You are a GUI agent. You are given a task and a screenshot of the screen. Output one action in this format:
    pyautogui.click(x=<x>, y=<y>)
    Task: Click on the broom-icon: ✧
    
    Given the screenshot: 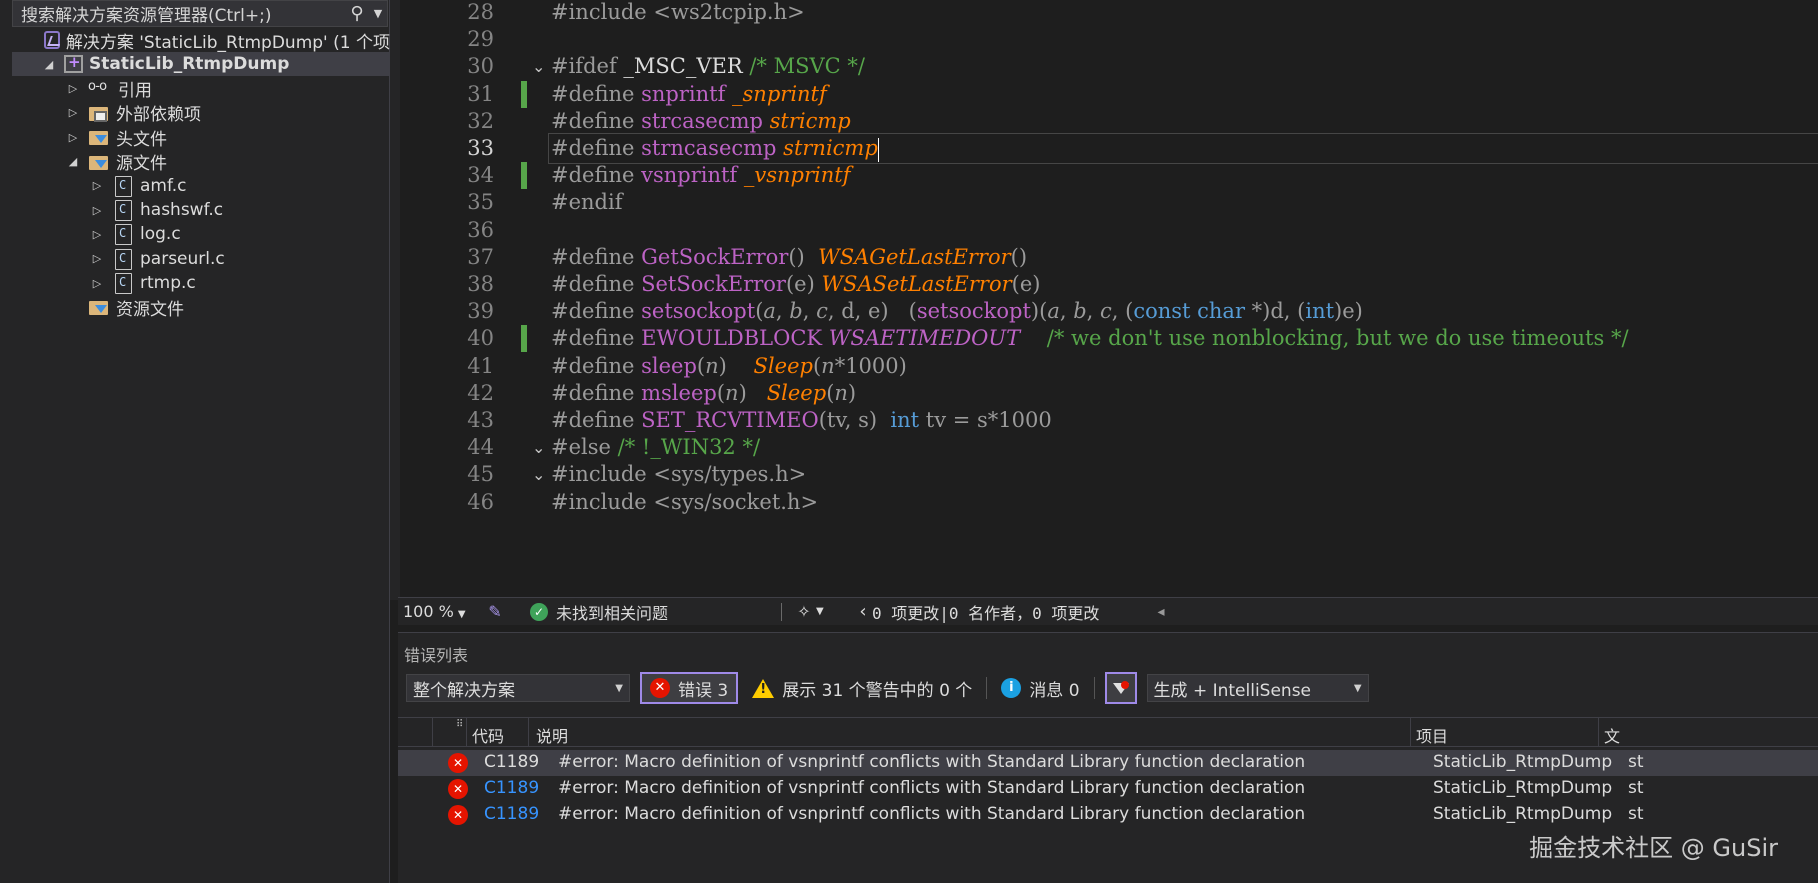 What is the action you would take?
    pyautogui.click(x=804, y=611)
    